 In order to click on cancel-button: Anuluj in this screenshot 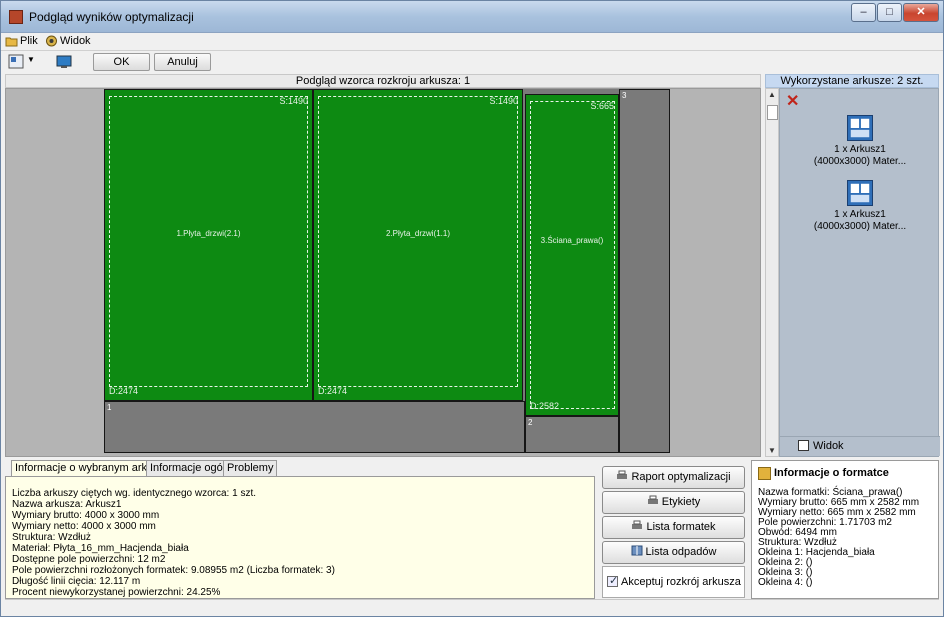, I will do `click(182, 62)`.